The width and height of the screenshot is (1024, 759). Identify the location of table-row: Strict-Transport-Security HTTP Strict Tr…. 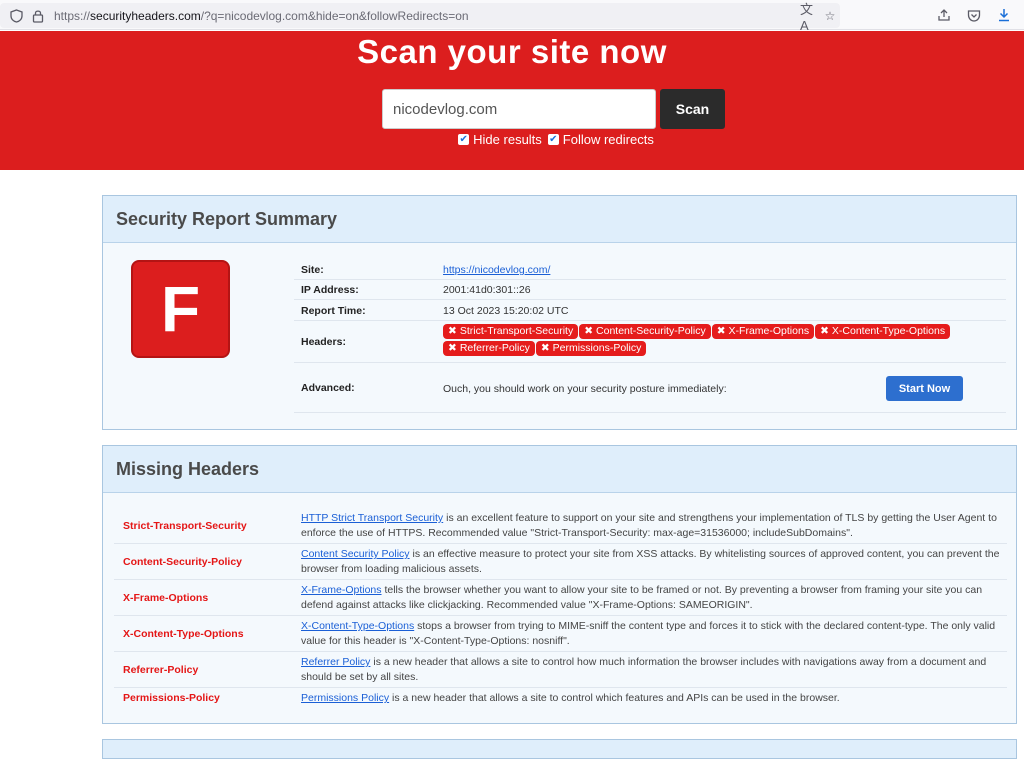
(560, 526).